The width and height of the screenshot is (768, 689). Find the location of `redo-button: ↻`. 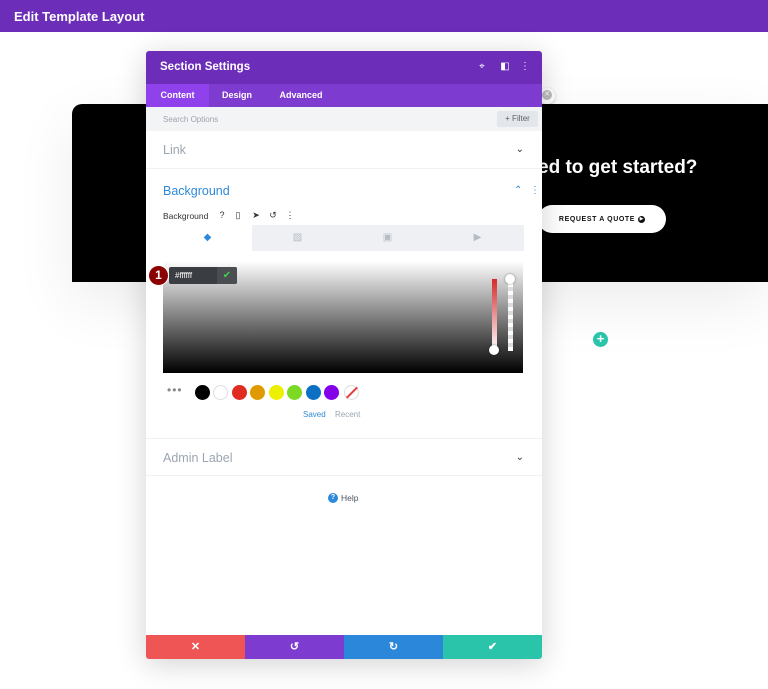

redo-button: ↻ is located at coordinates (393, 647).